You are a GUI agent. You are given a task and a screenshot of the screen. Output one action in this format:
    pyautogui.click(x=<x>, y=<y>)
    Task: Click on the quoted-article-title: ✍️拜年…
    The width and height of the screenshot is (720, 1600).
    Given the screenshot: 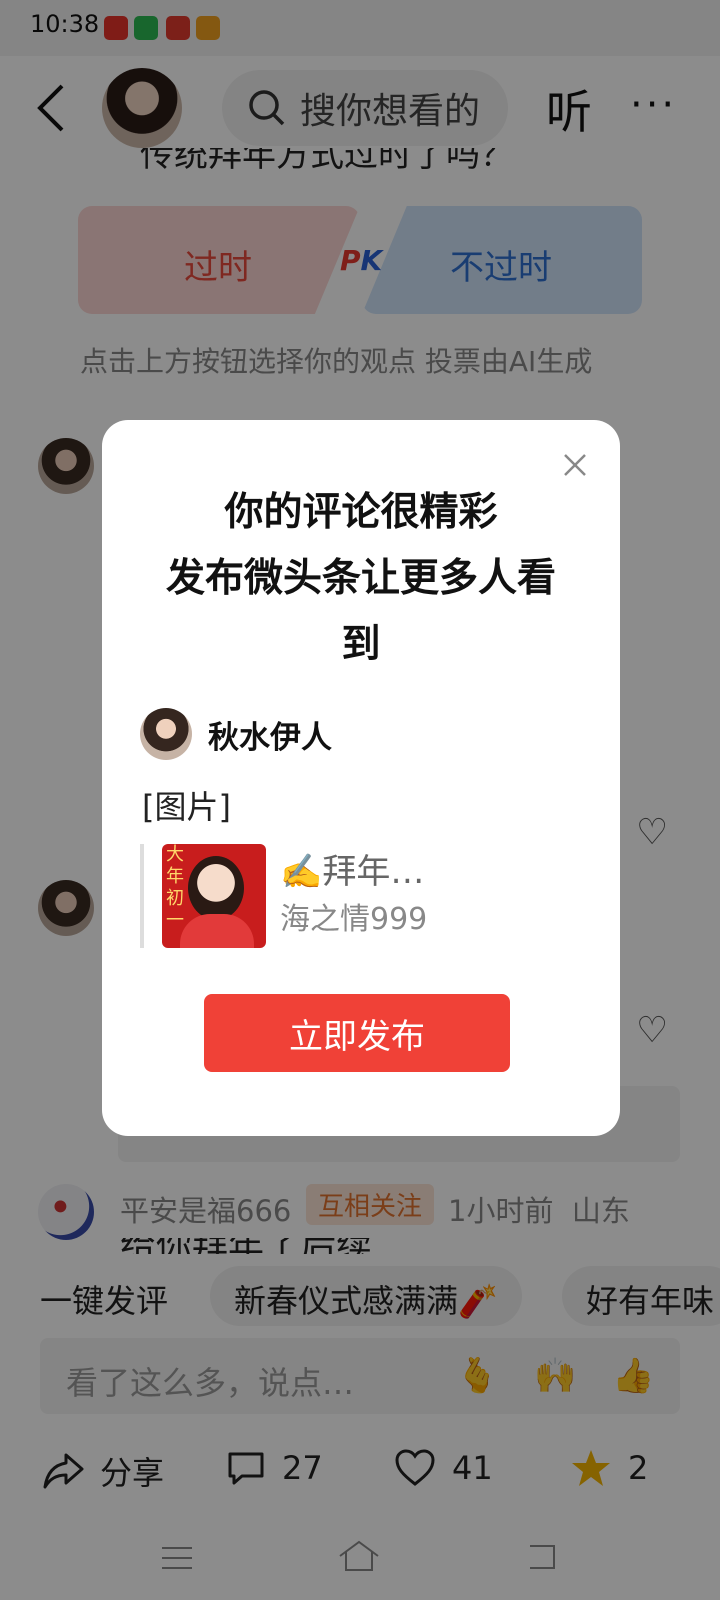 What is the action you would take?
    pyautogui.click(x=352, y=872)
    